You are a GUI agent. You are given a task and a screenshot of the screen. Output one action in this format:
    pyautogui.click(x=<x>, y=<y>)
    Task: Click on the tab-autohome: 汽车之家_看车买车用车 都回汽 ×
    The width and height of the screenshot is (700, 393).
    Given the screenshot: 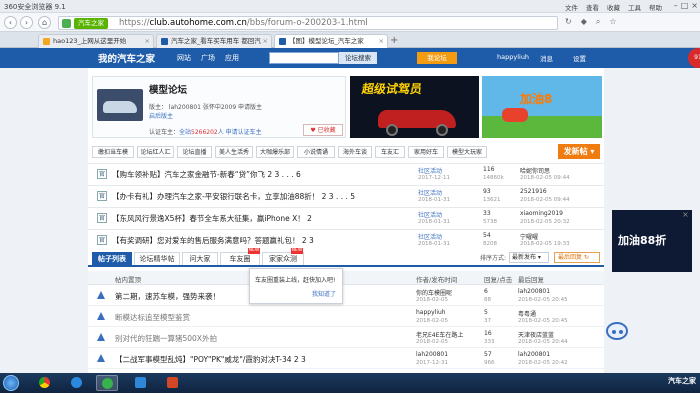 What is the action you would take?
    pyautogui.click(x=214, y=41)
    